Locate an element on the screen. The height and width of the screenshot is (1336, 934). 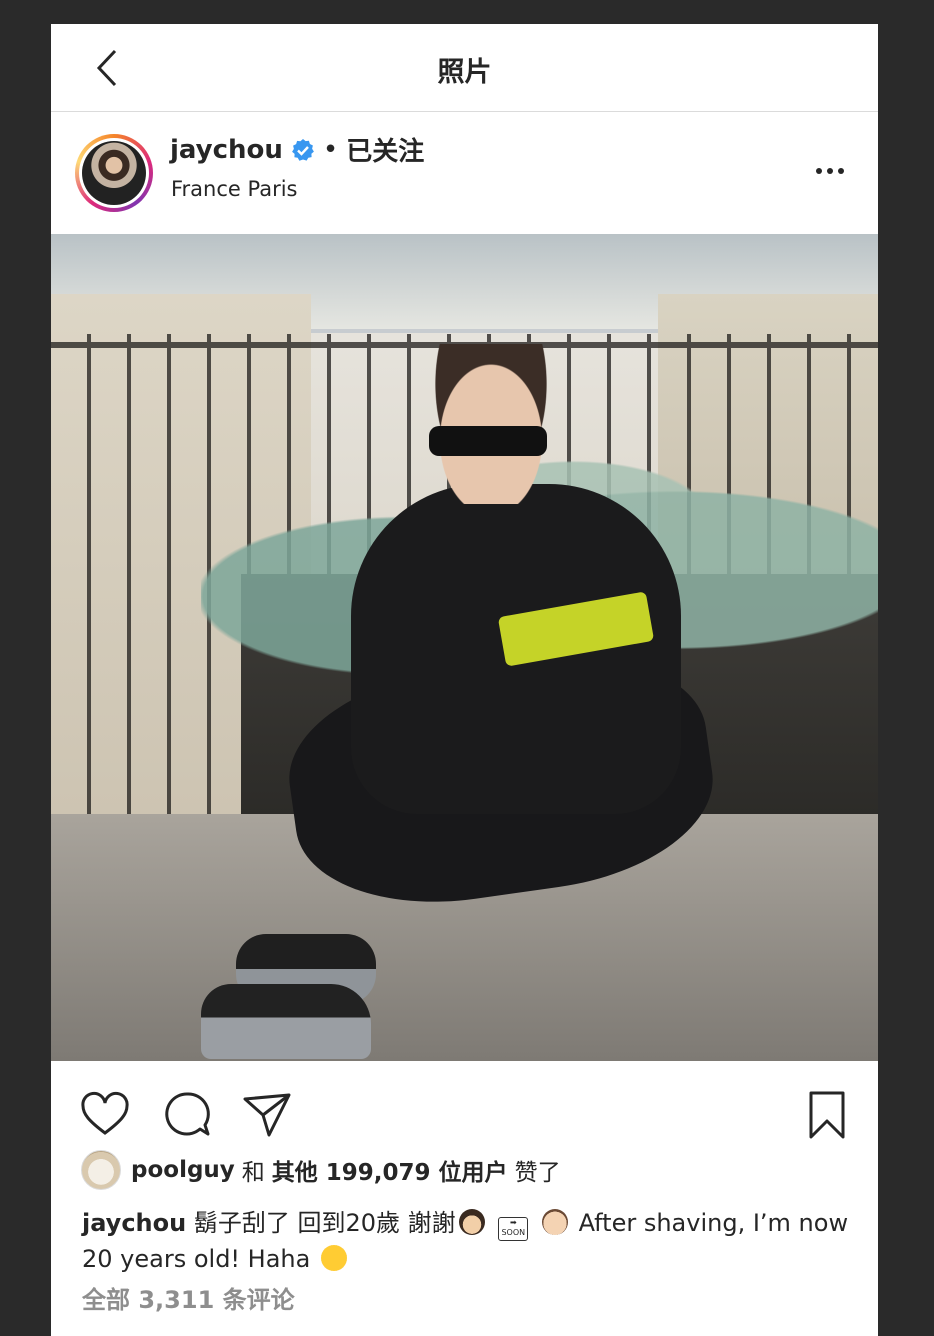
laughing-emoji-icon is located at coordinates (334, 1258).